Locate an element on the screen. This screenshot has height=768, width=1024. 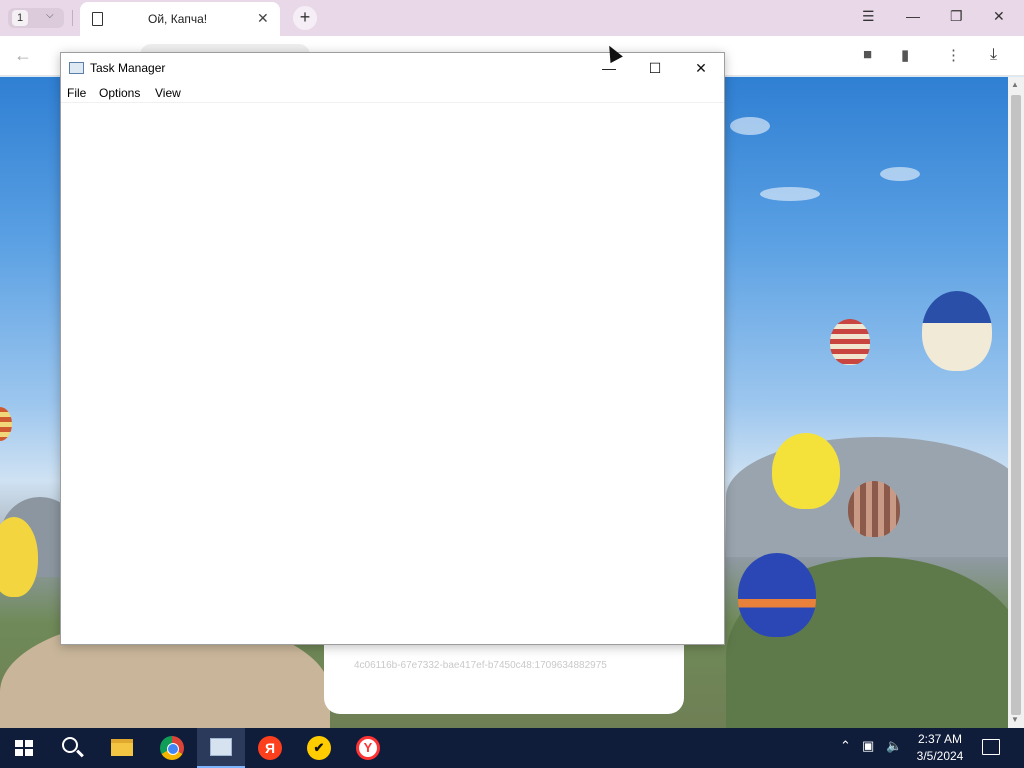
browser-menu-icon: ☰ is located at coordinates (868, 16).